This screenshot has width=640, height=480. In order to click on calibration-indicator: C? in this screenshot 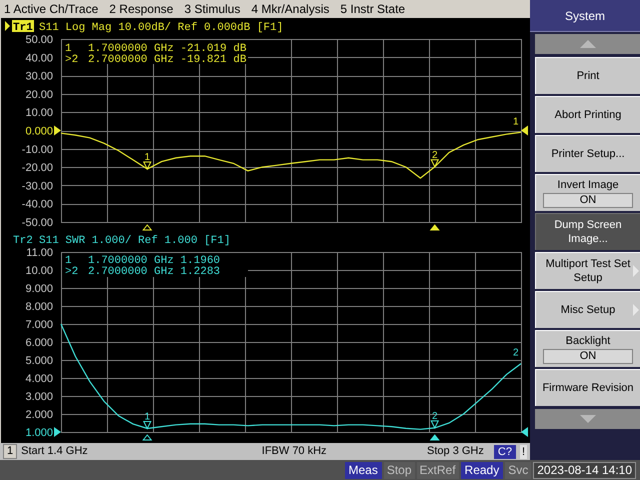, I will do `click(505, 451)`.